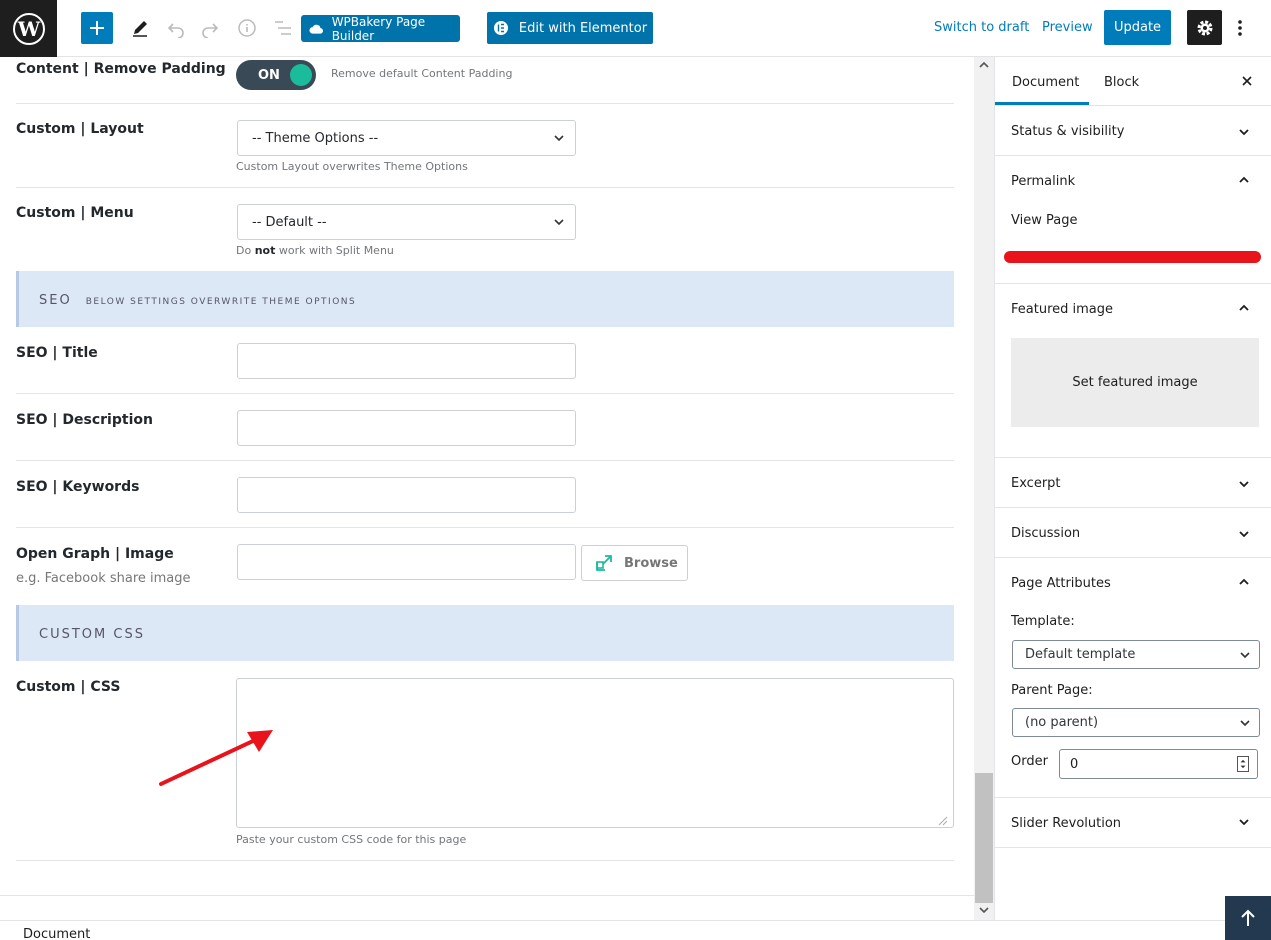 The width and height of the screenshot is (1271, 940). What do you see at coordinates (651, 563) in the screenshot?
I see `browse-label: Browse` at bounding box center [651, 563].